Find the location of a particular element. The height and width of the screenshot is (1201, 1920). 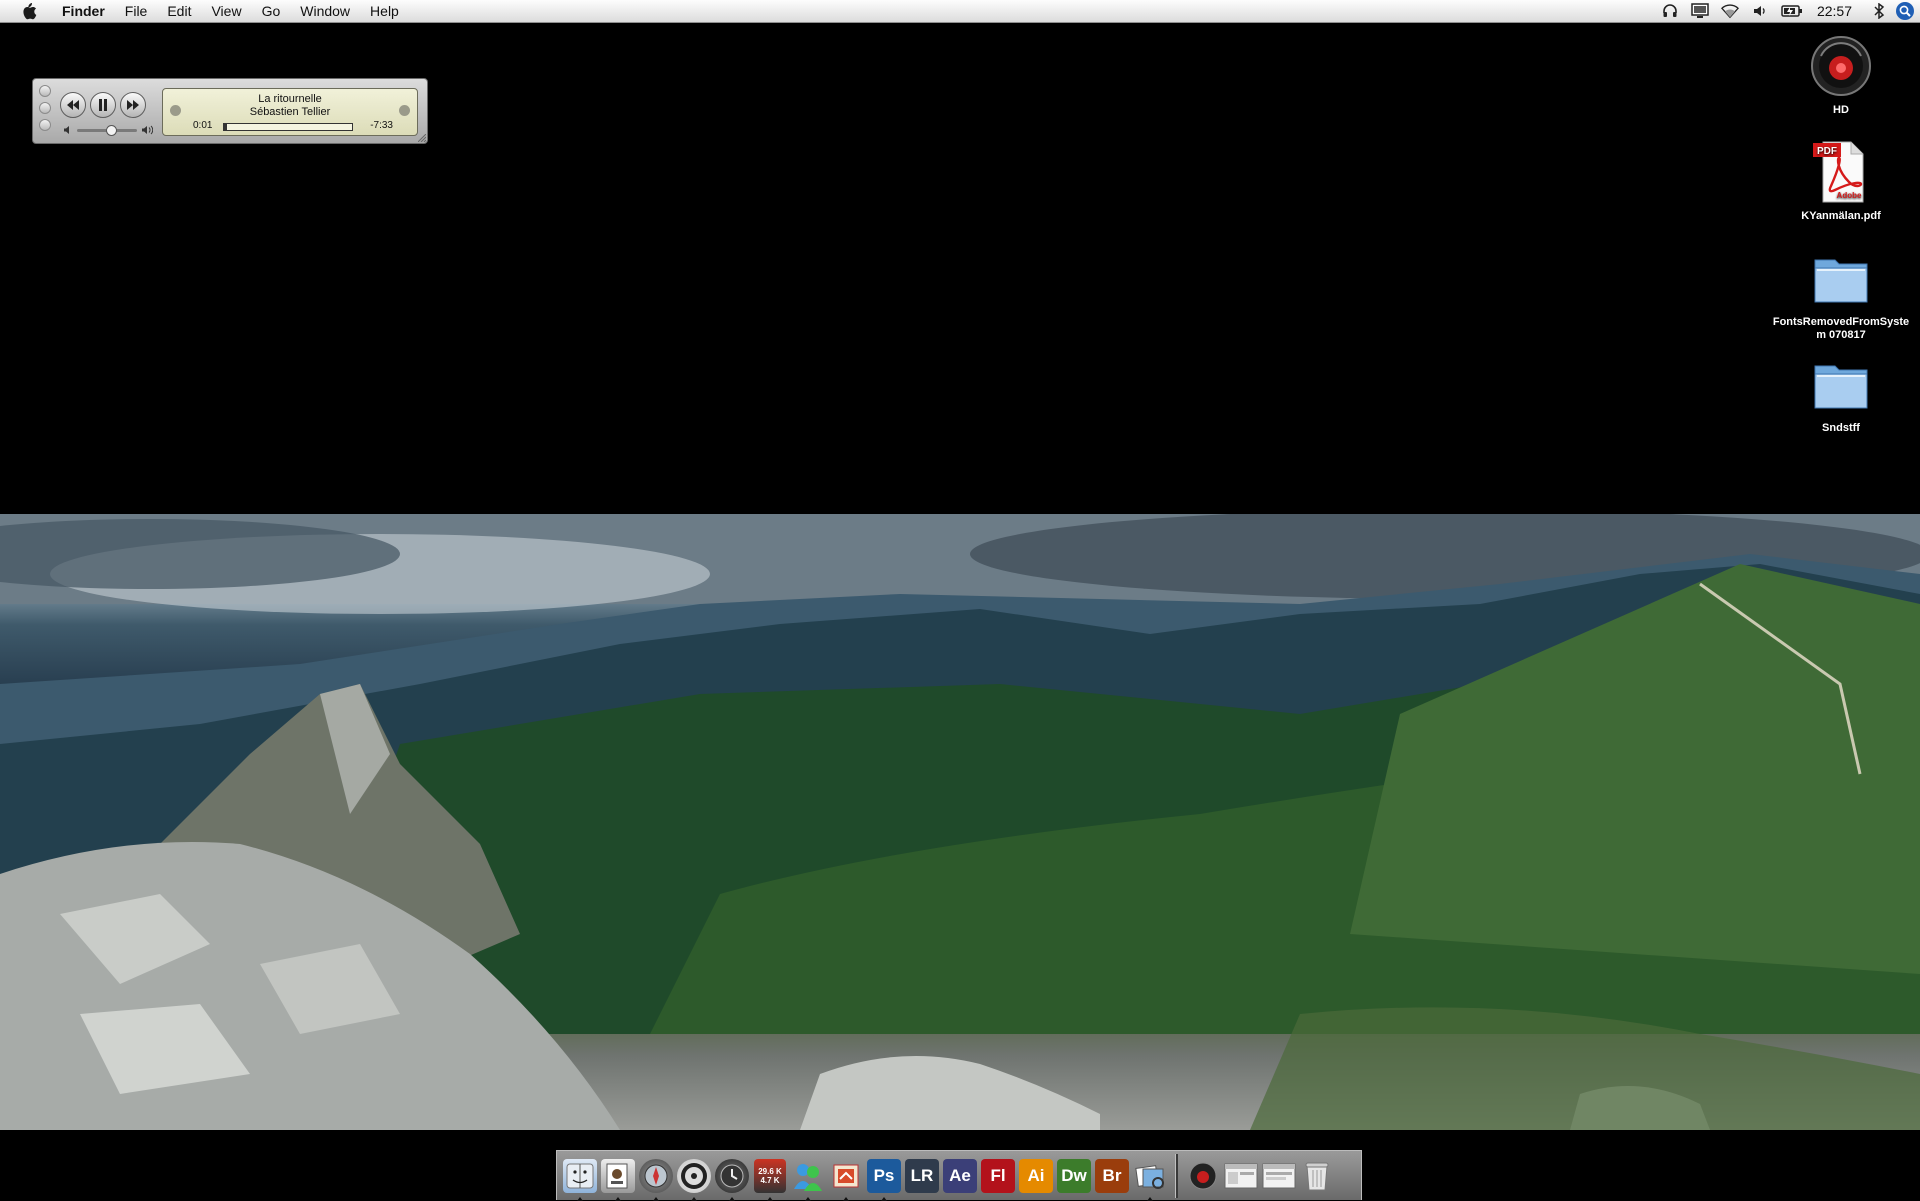

menu-help: Help is located at coordinates (384, 11).